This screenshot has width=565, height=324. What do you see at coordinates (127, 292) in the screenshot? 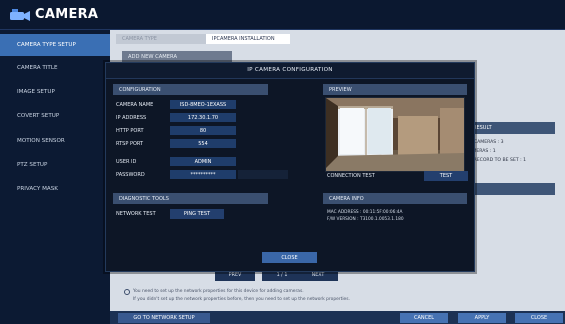
I see `info-icon` at bounding box center [127, 292].